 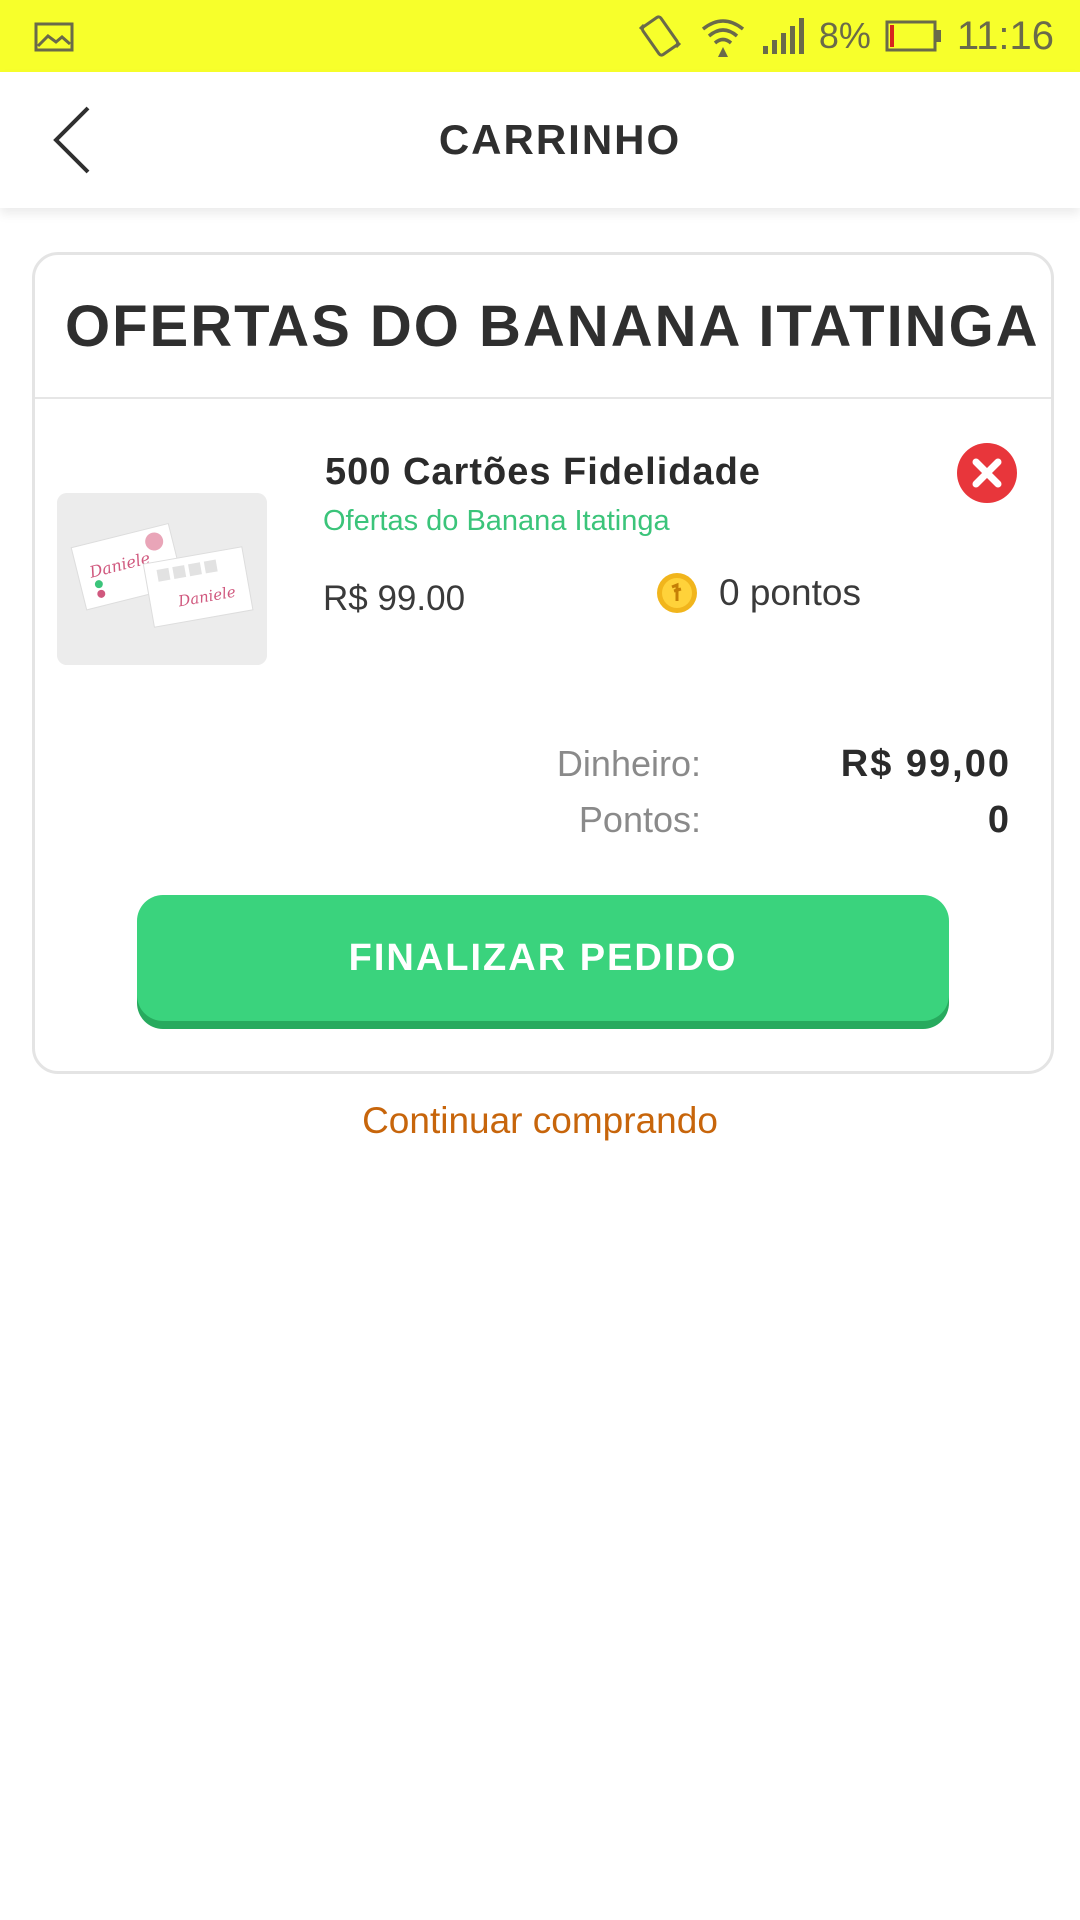 What do you see at coordinates (540, 36) in the screenshot?
I see `status-bar: 8% 11:16` at bounding box center [540, 36].